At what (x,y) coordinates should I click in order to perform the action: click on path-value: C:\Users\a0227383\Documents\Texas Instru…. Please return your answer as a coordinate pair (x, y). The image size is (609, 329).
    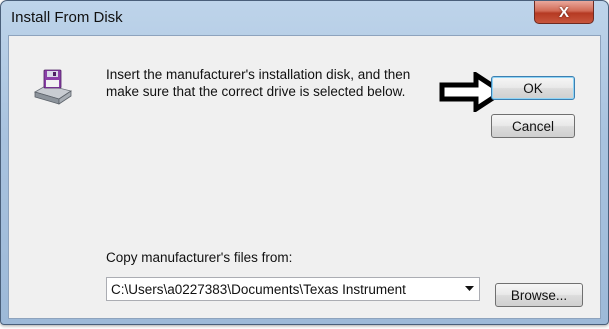
    Looking at the image, I should click on (283, 289).